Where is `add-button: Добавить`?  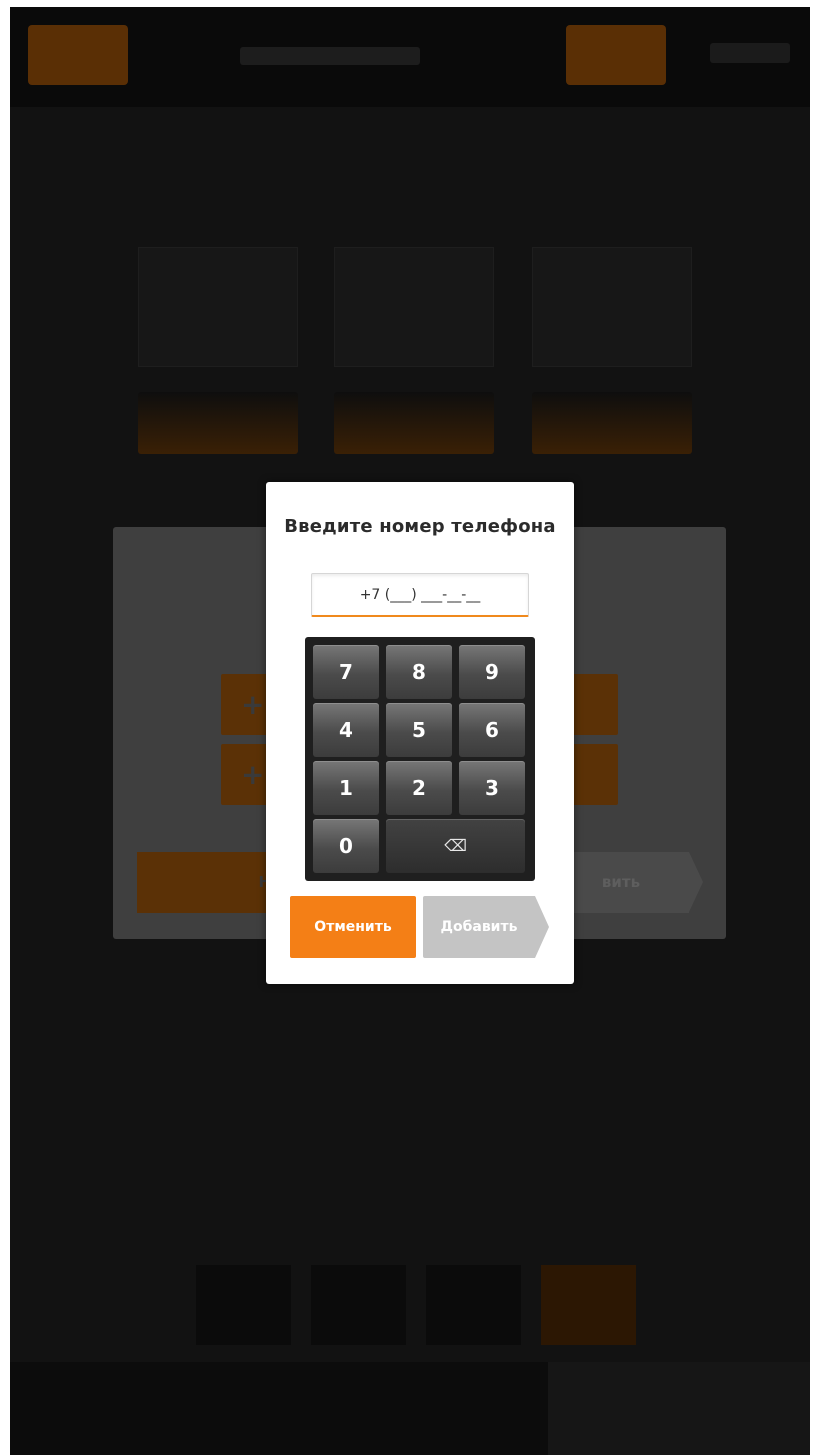 add-button: Добавить is located at coordinates (479, 927).